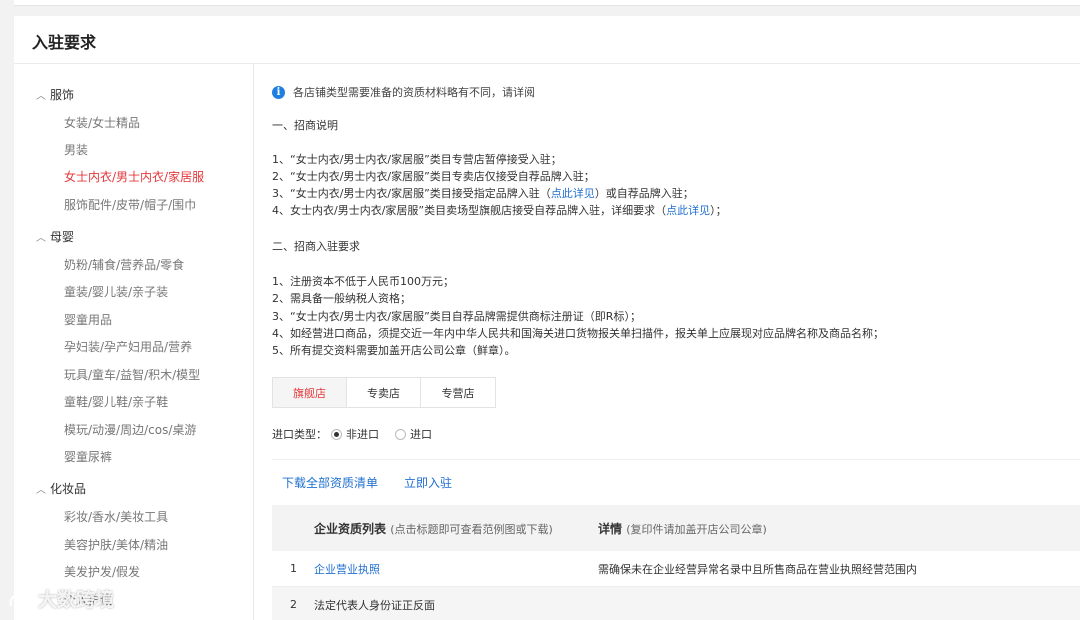  I want to click on radio-import: 进口, so click(413, 434).